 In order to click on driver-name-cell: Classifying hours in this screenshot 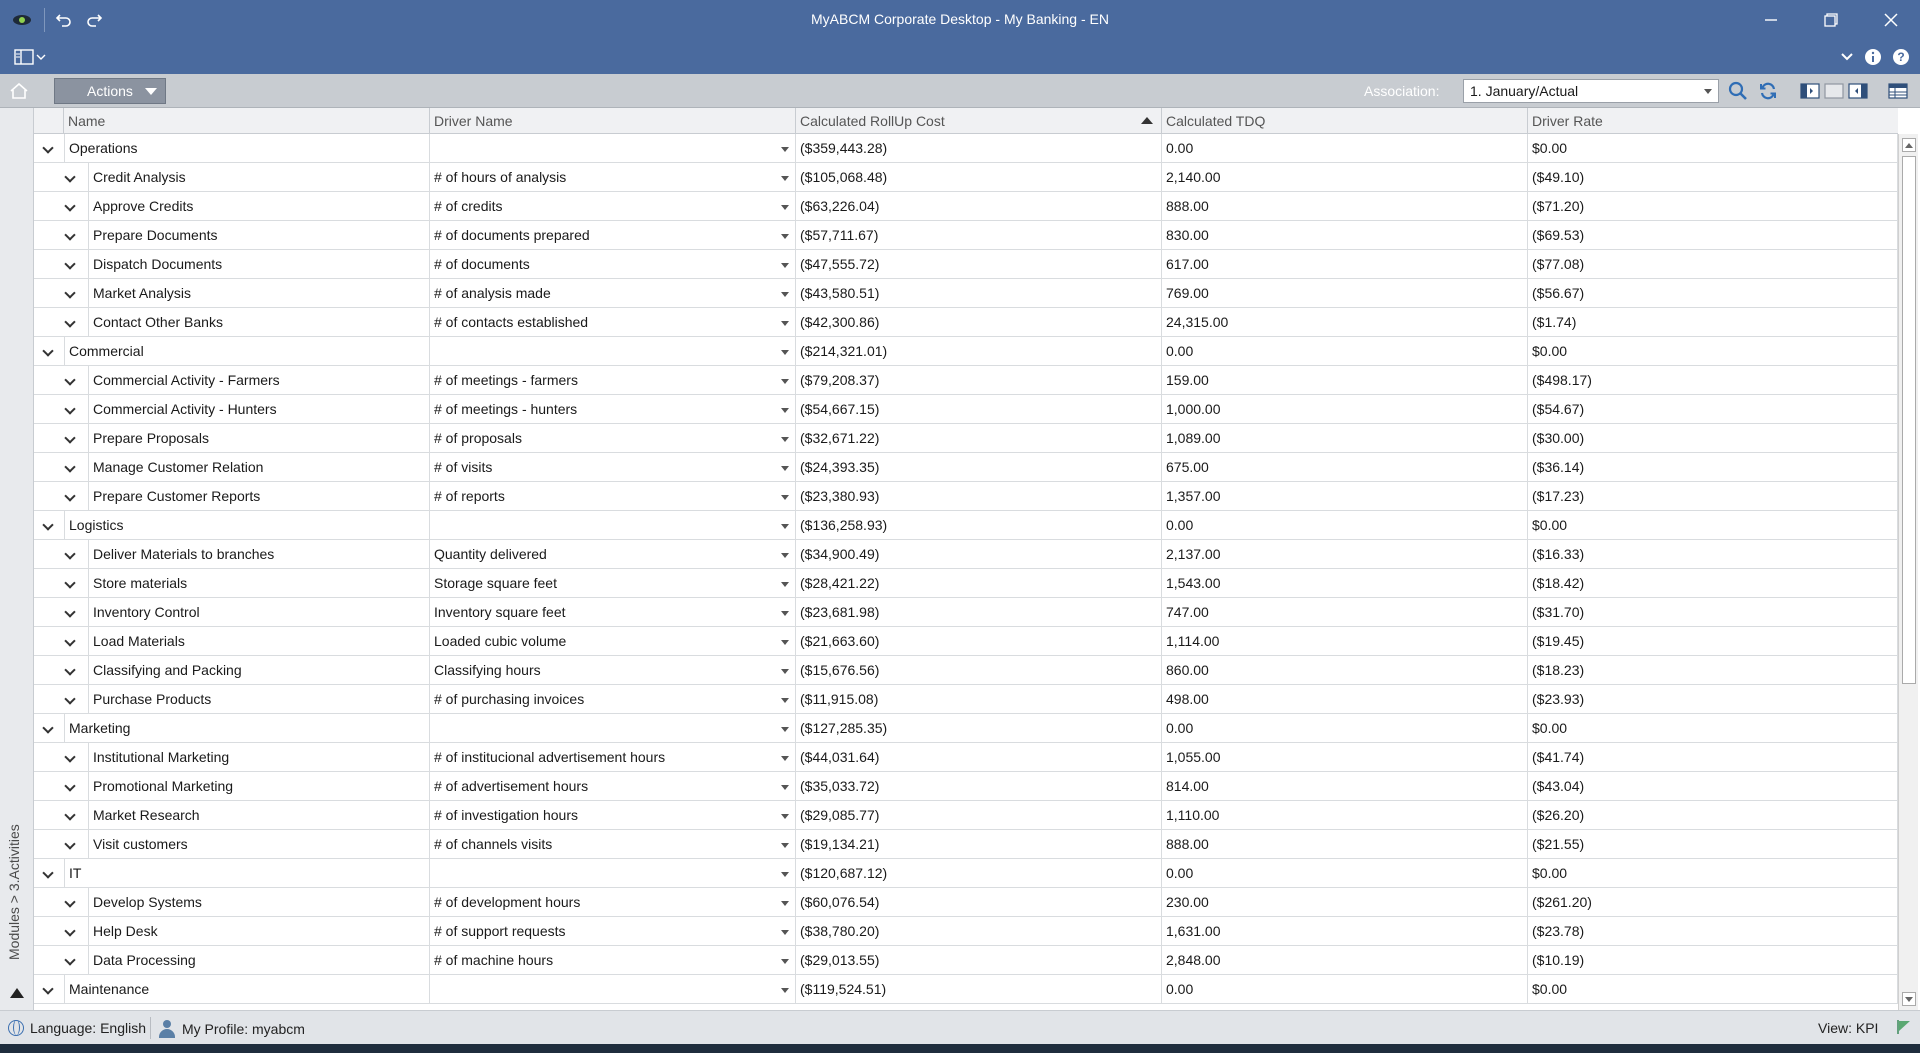, I will do `click(613, 670)`.